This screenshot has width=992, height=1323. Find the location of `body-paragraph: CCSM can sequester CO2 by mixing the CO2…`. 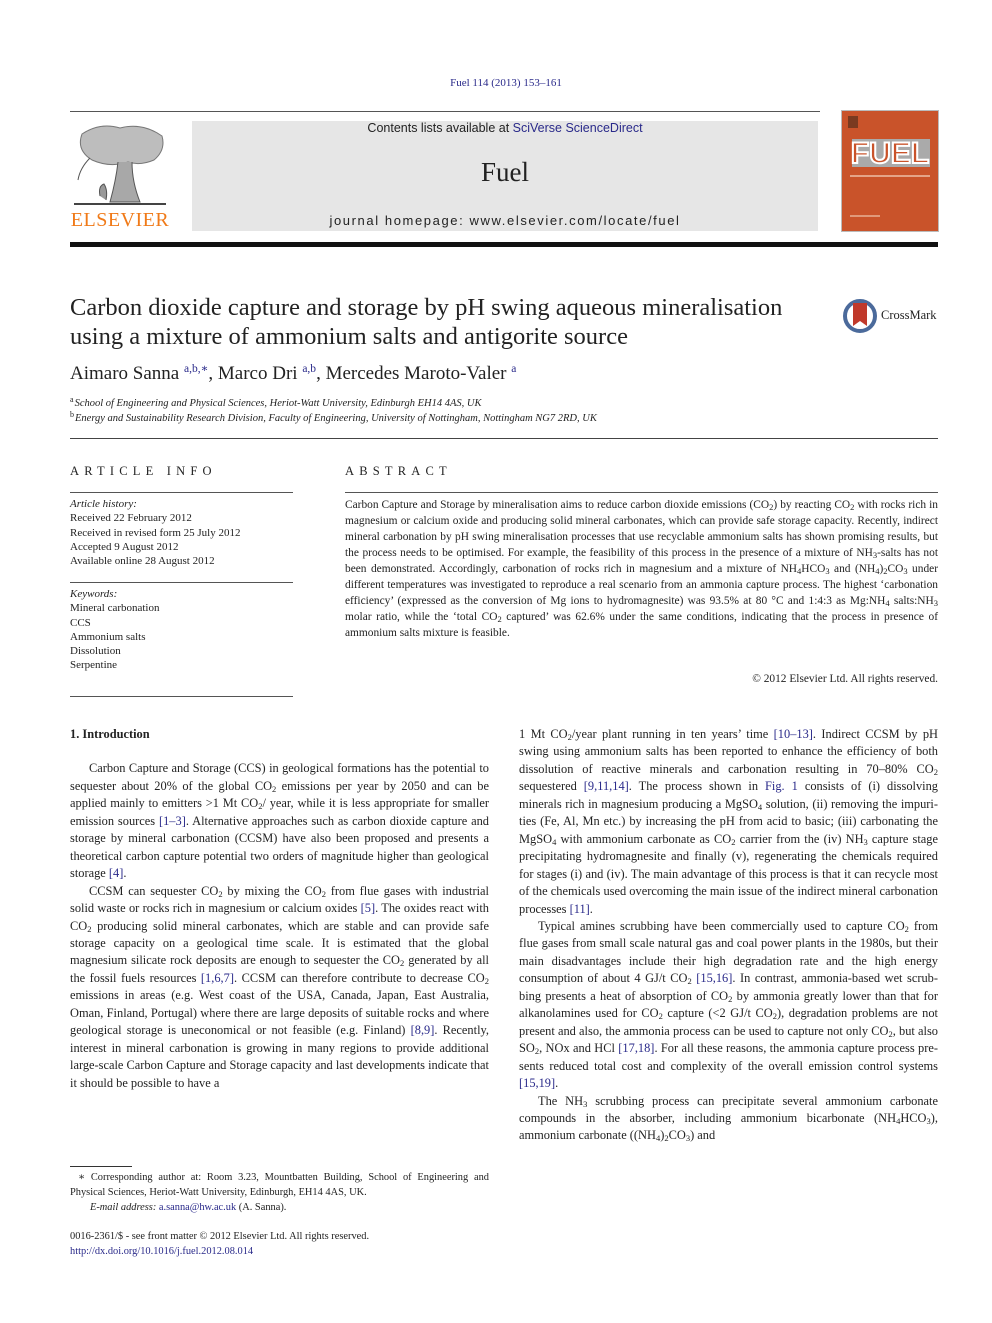

body-paragraph: CCSM can sequester CO2 by mixing the CO2… is located at coordinates (280, 986).